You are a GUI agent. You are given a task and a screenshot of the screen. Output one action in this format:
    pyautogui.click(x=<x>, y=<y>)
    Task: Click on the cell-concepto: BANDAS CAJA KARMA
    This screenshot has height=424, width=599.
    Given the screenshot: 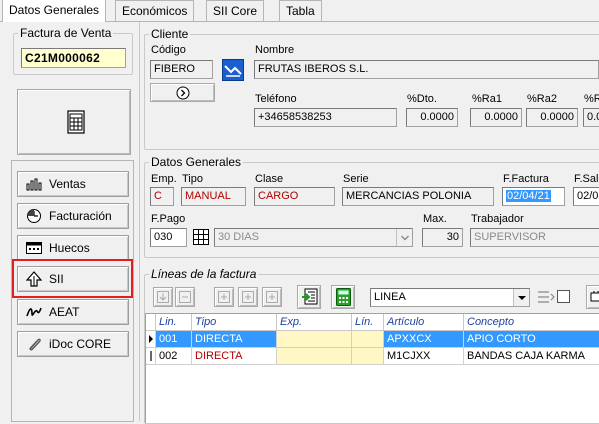 What is the action you would take?
    pyautogui.click(x=531, y=356)
    